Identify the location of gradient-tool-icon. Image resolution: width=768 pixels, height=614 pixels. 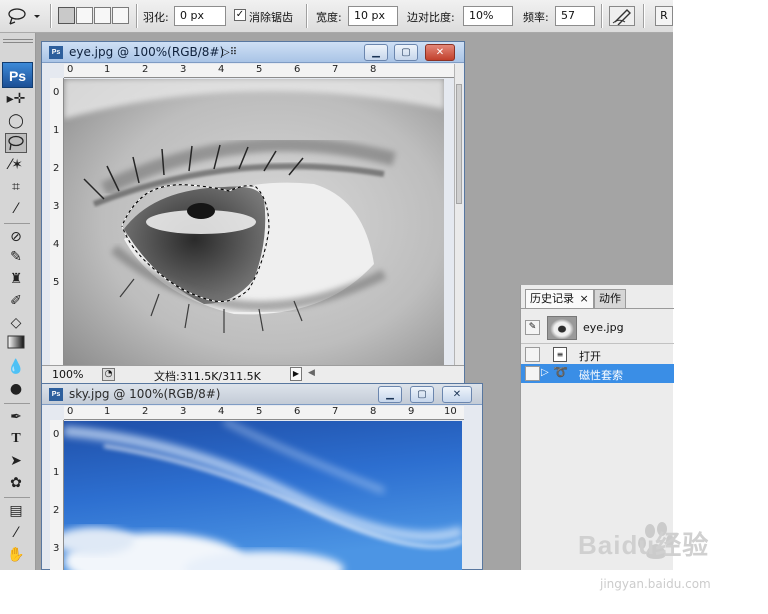
(16, 345).